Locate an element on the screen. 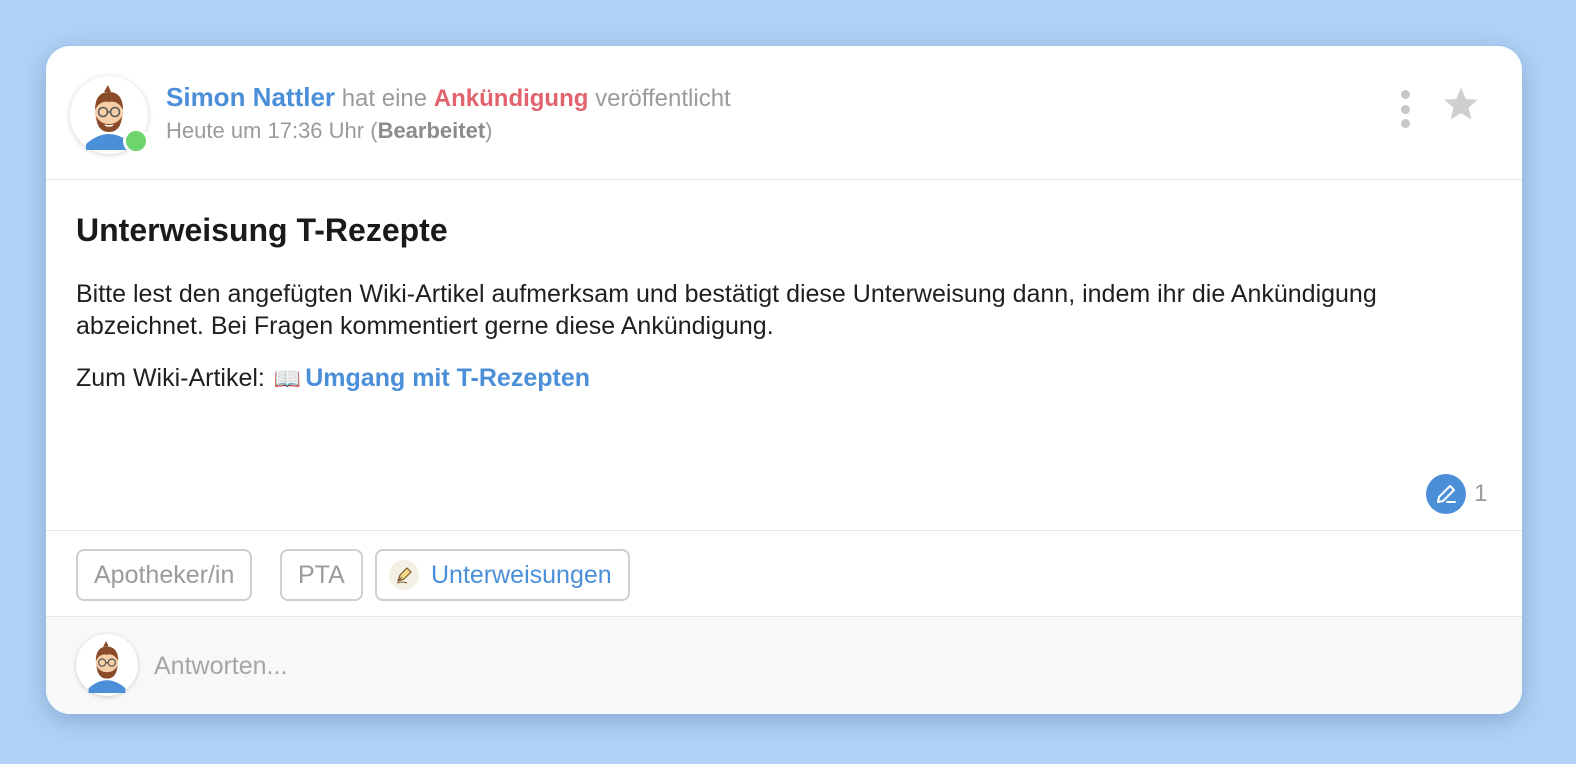 The image size is (1576, 764). reply-bar is located at coordinates (784, 665).